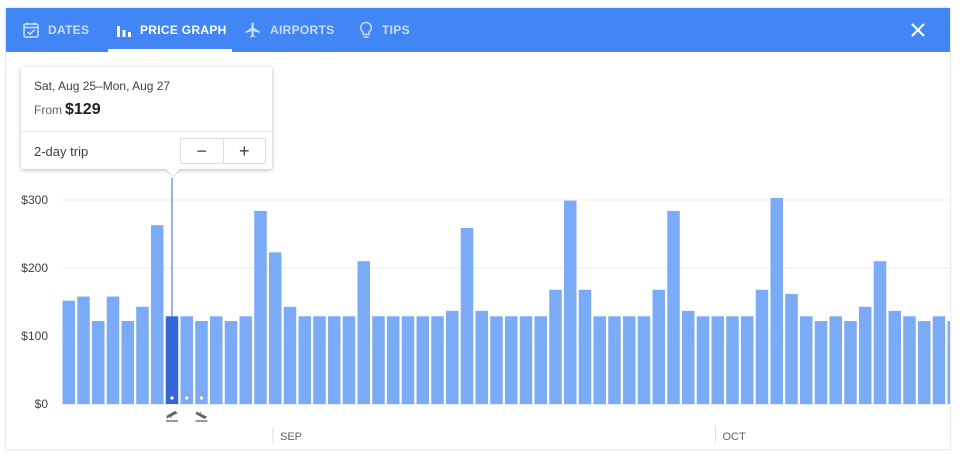  What do you see at coordinates (34, 336) in the screenshot?
I see `y-tick-label: $100` at bounding box center [34, 336].